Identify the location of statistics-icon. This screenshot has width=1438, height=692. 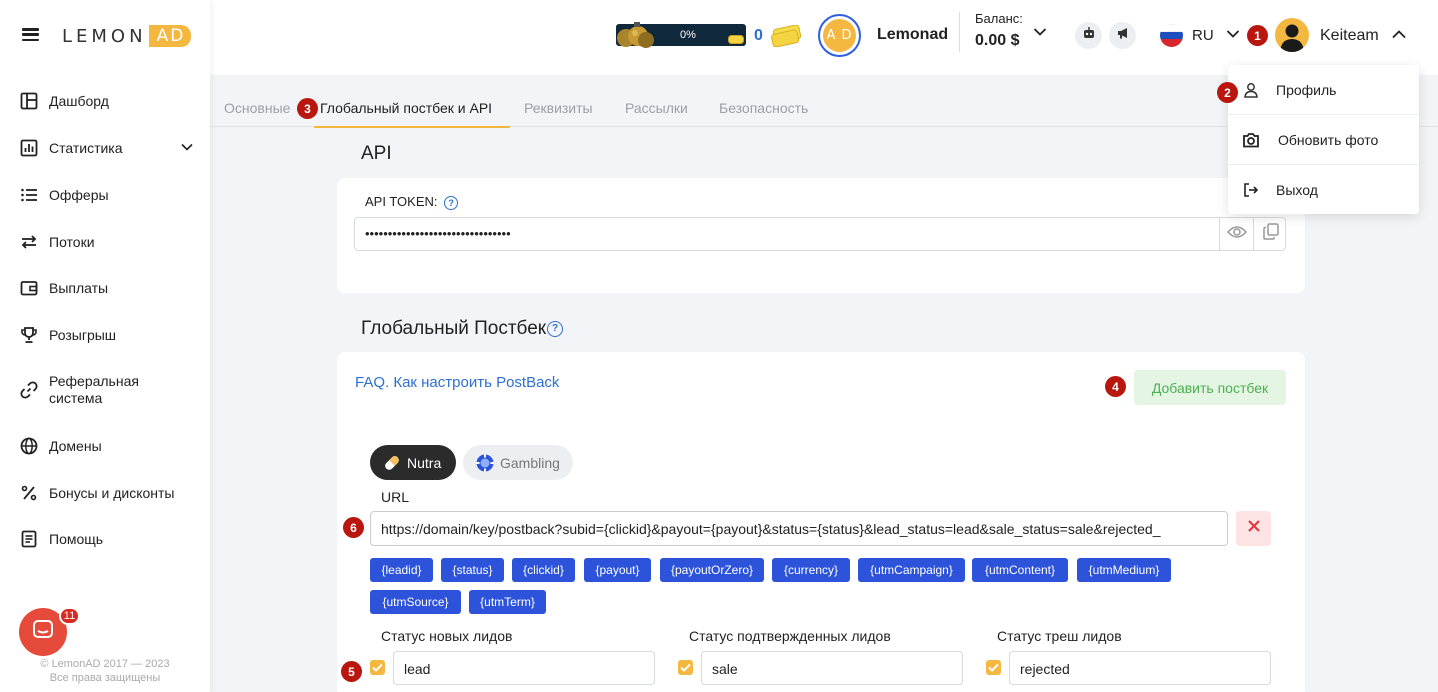
(29, 148).